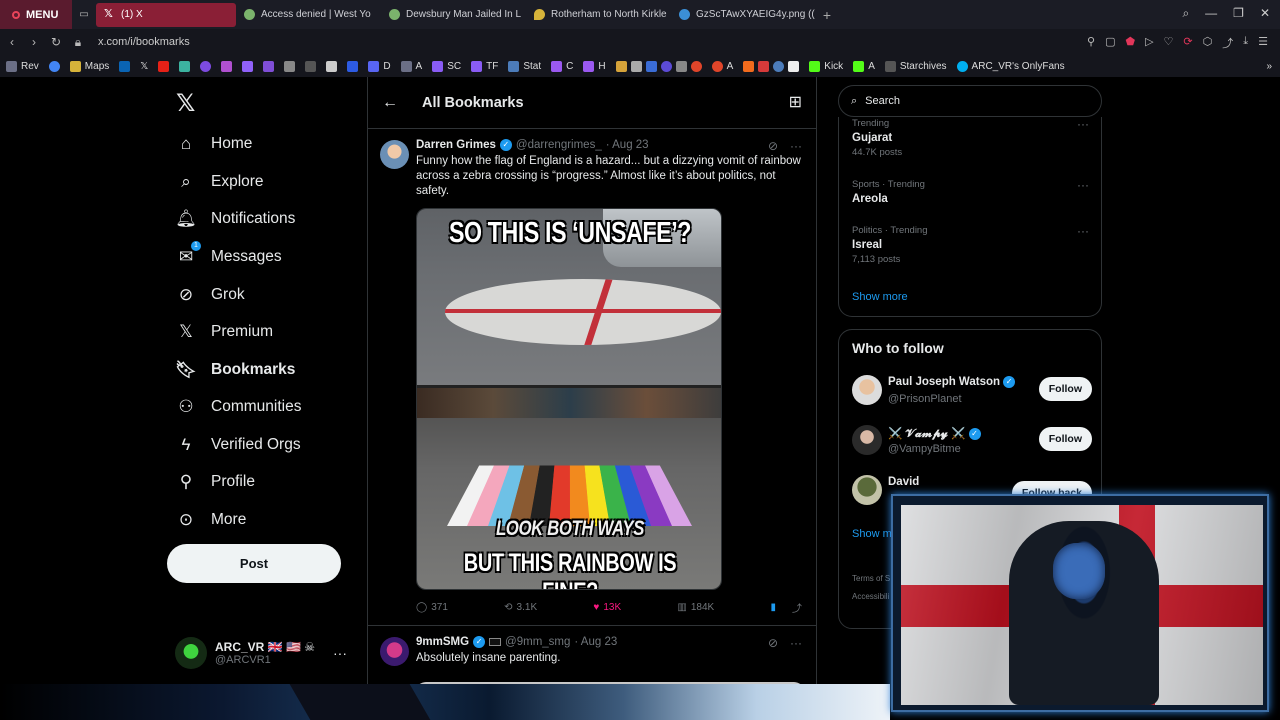 The image size is (1280, 720). I want to click on bookmark-d: D, so click(379, 66).